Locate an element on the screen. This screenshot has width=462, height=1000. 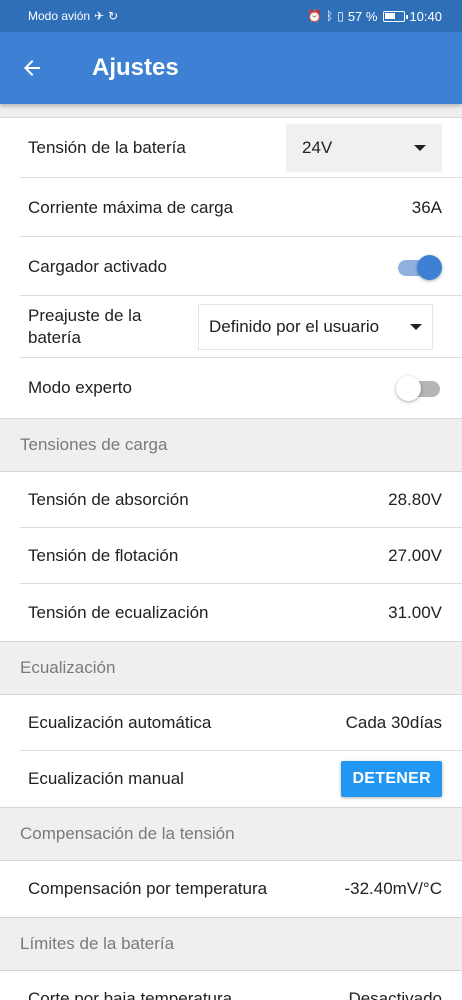
status-time: 10:40 is located at coordinates (425, 16).